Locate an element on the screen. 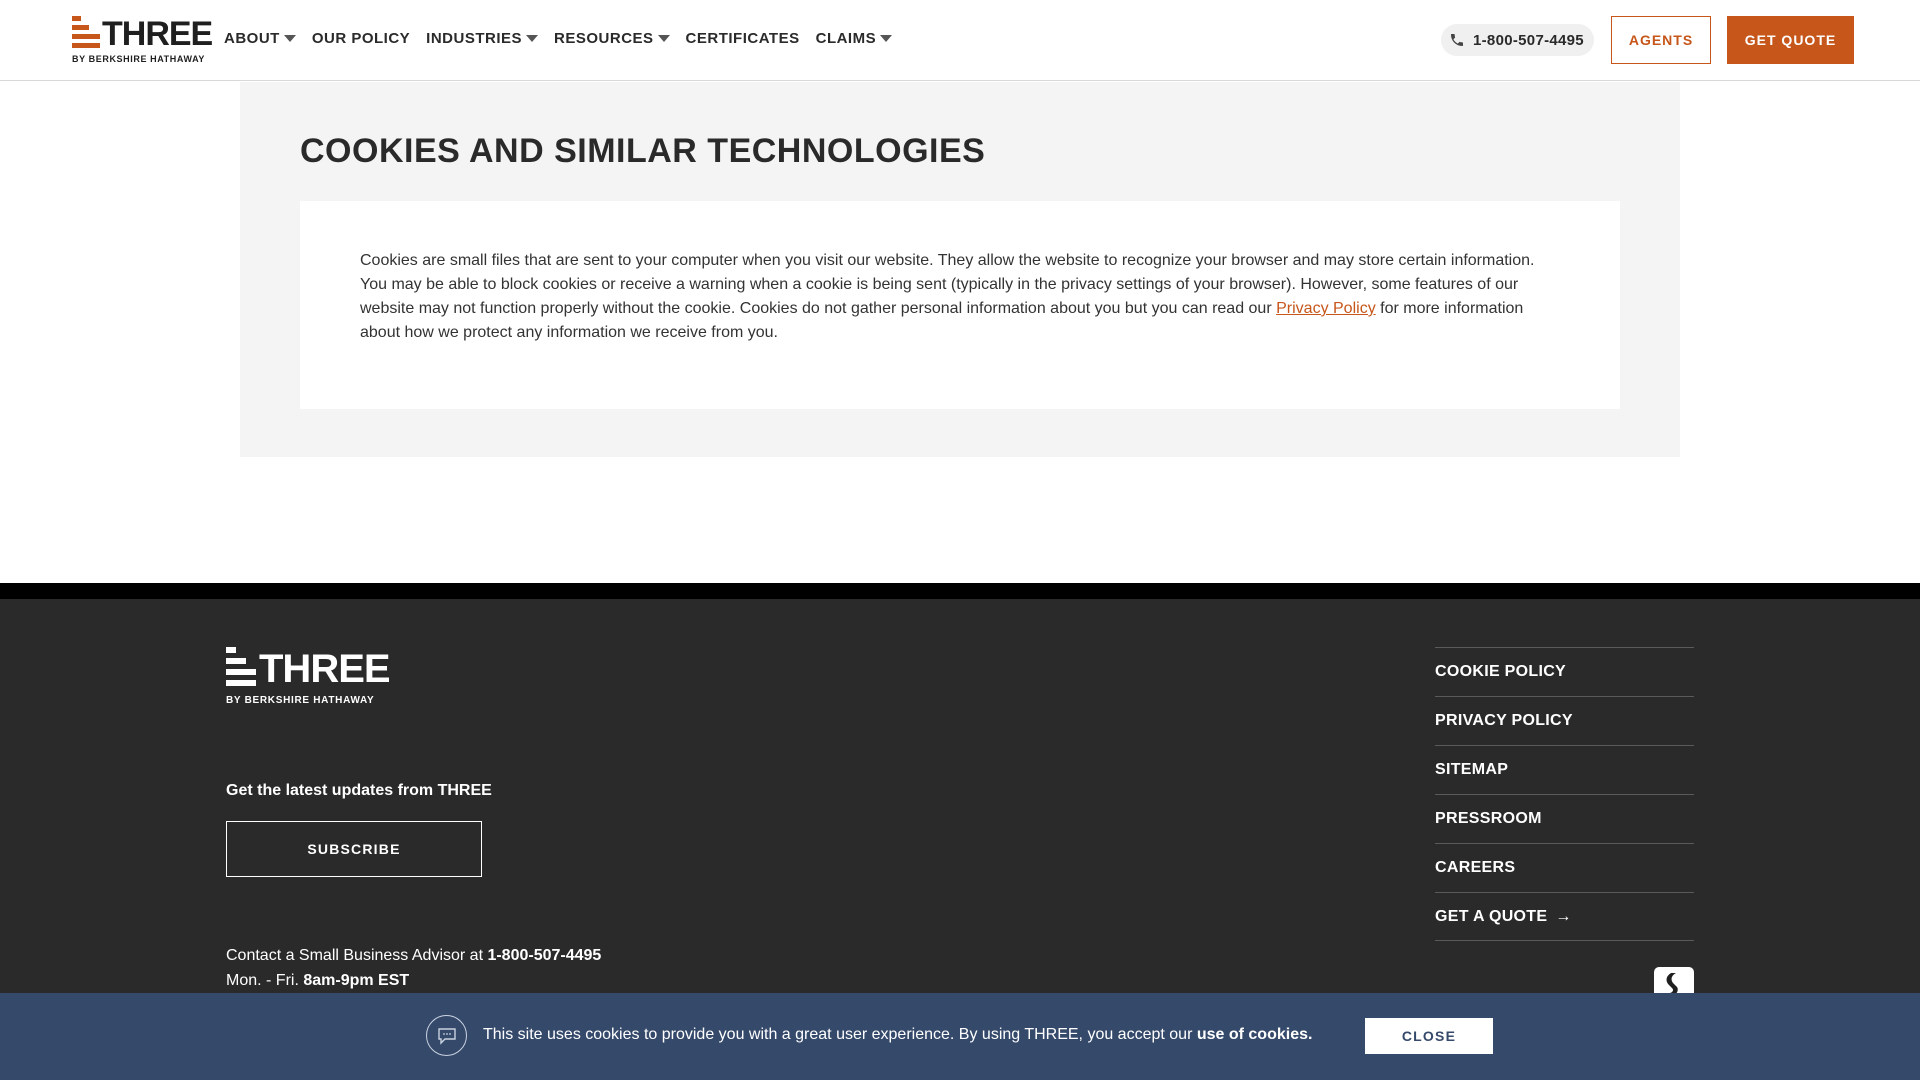 This screenshot has height=1080, width=1920. footer-divider is located at coordinates (960, 591).